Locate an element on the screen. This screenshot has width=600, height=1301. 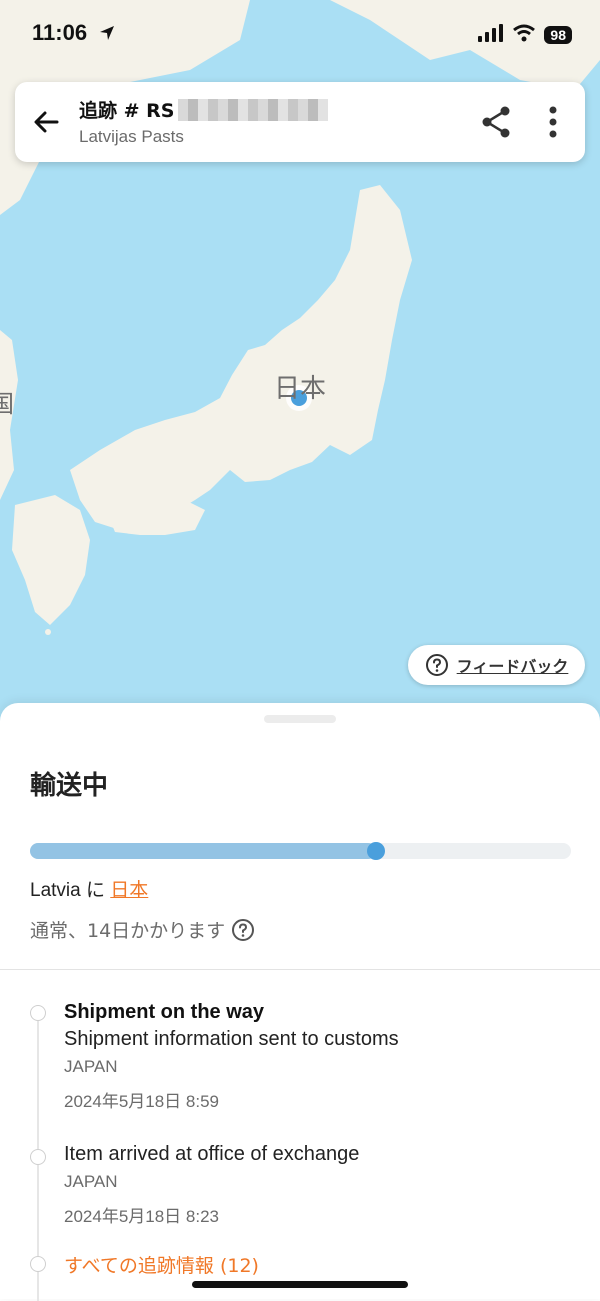
event-description: Shipment information sent to customs is located at coordinates (231, 1039).